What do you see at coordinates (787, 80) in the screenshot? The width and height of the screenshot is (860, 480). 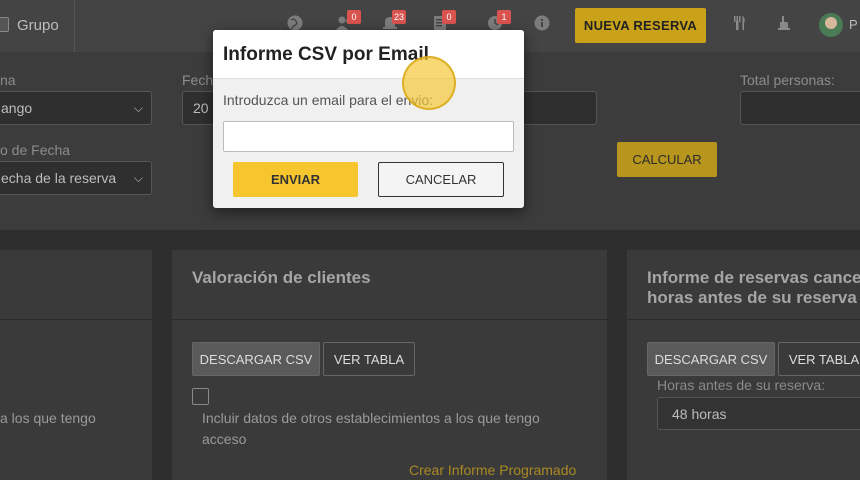 I see `total-people-label: Total personas:` at bounding box center [787, 80].